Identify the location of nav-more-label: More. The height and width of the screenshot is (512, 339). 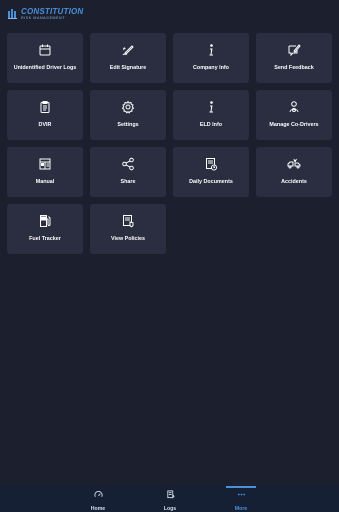
(241, 509).